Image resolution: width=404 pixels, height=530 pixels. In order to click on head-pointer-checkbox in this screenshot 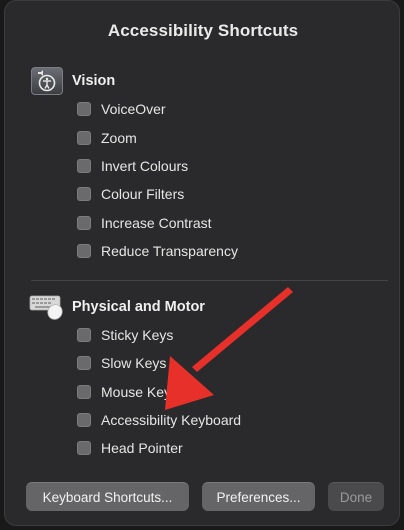, I will do `click(84, 448)`.